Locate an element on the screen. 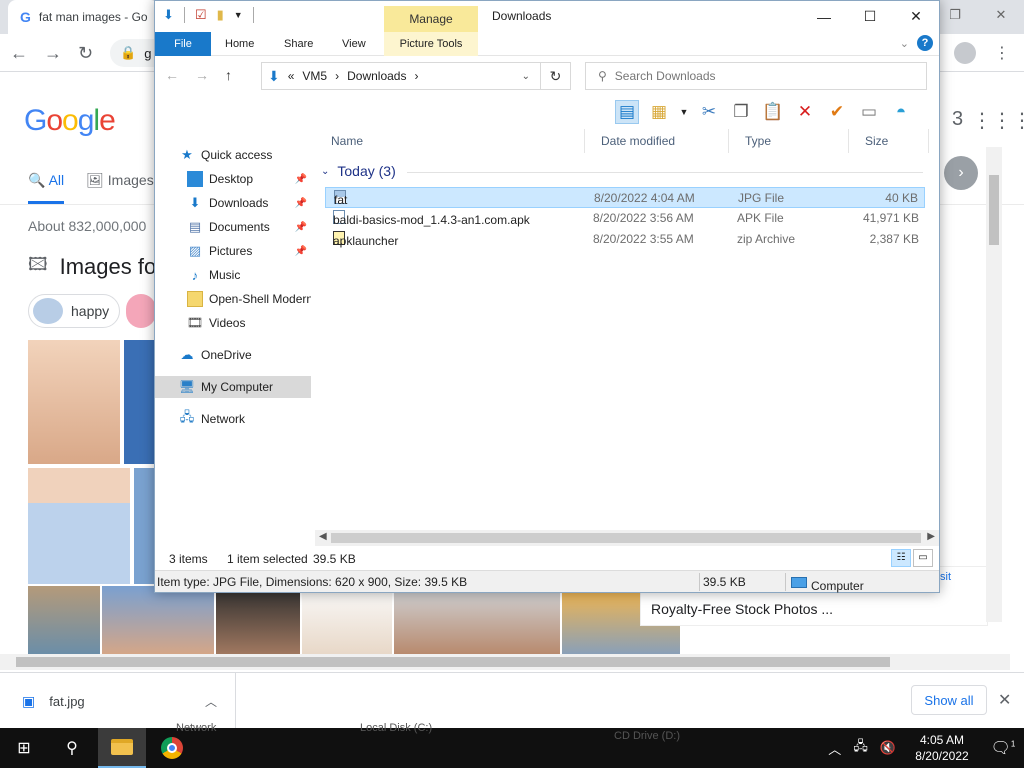 This screenshot has width=1024, height=768. qat-dropdown-icon: ▼ is located at coordinates (238, 15).